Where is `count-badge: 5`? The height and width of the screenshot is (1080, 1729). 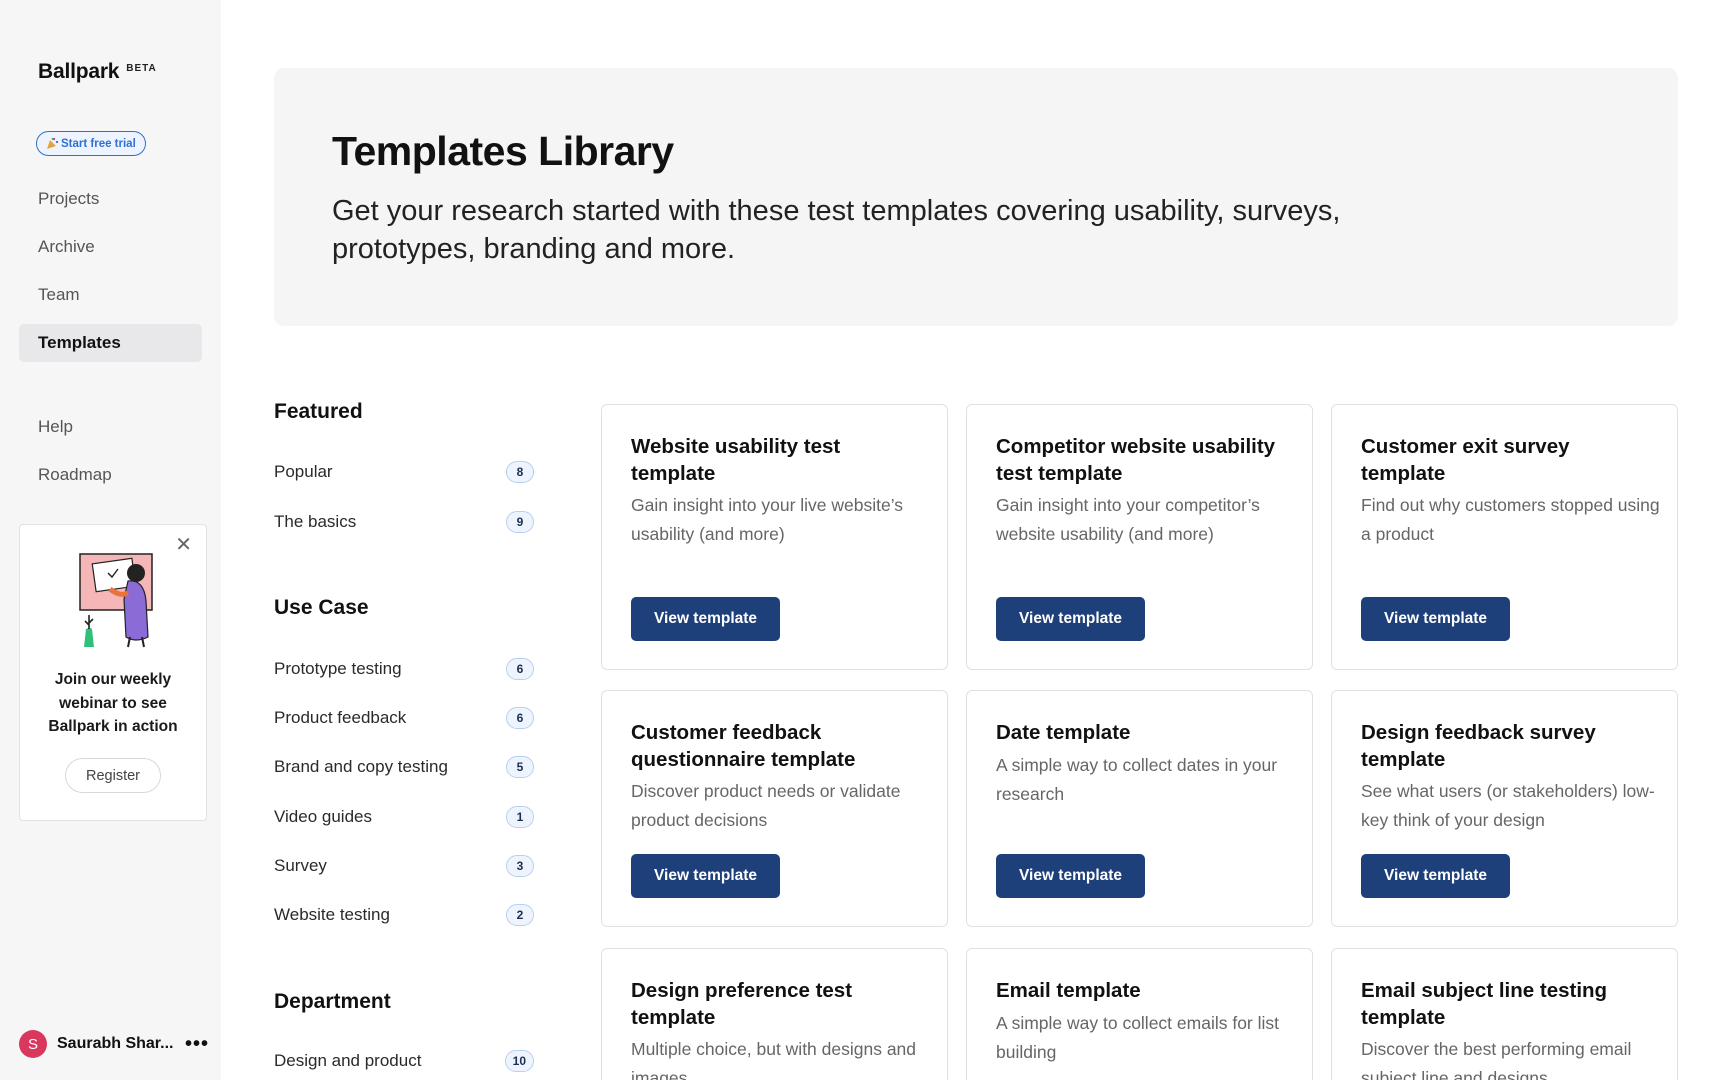 count-badge: 5 is located at coordinates (520, 767).